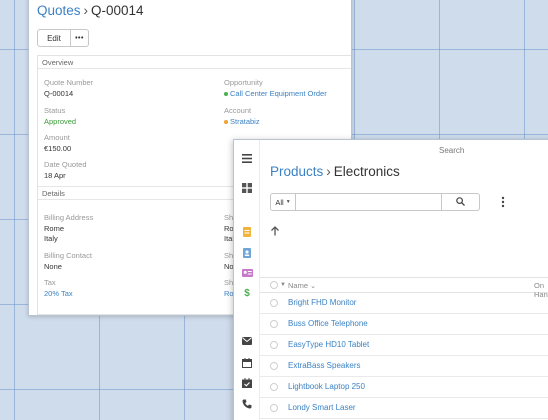 The width and height of the screenshot is (548, 420). I want to click on calendar-check-icon, so click(247, 383).